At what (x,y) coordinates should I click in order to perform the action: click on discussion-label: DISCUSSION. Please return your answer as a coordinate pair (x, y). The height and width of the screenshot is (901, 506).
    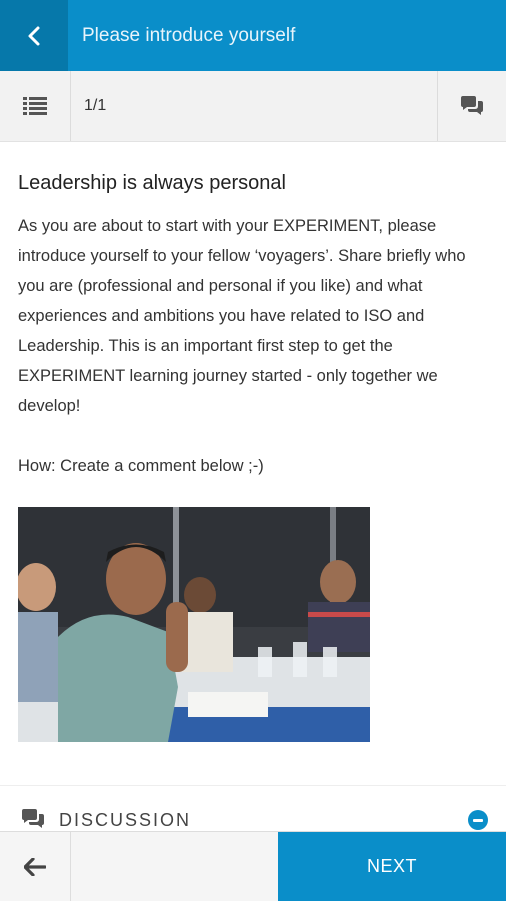
    Looking at the image, I should click on (125, 820).